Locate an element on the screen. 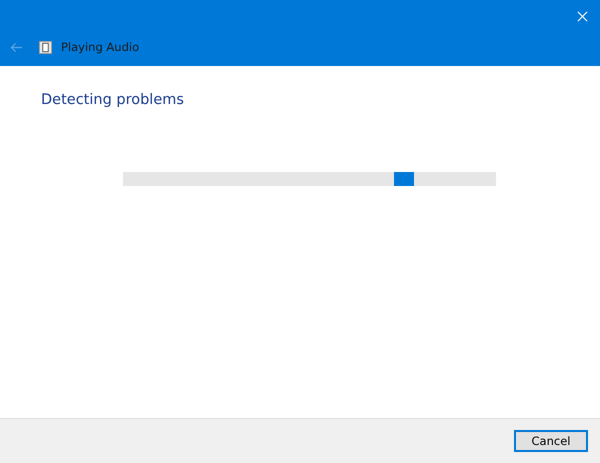 This screenshot has width=600, height=463. document-icon is located at coordinates (45, 47).